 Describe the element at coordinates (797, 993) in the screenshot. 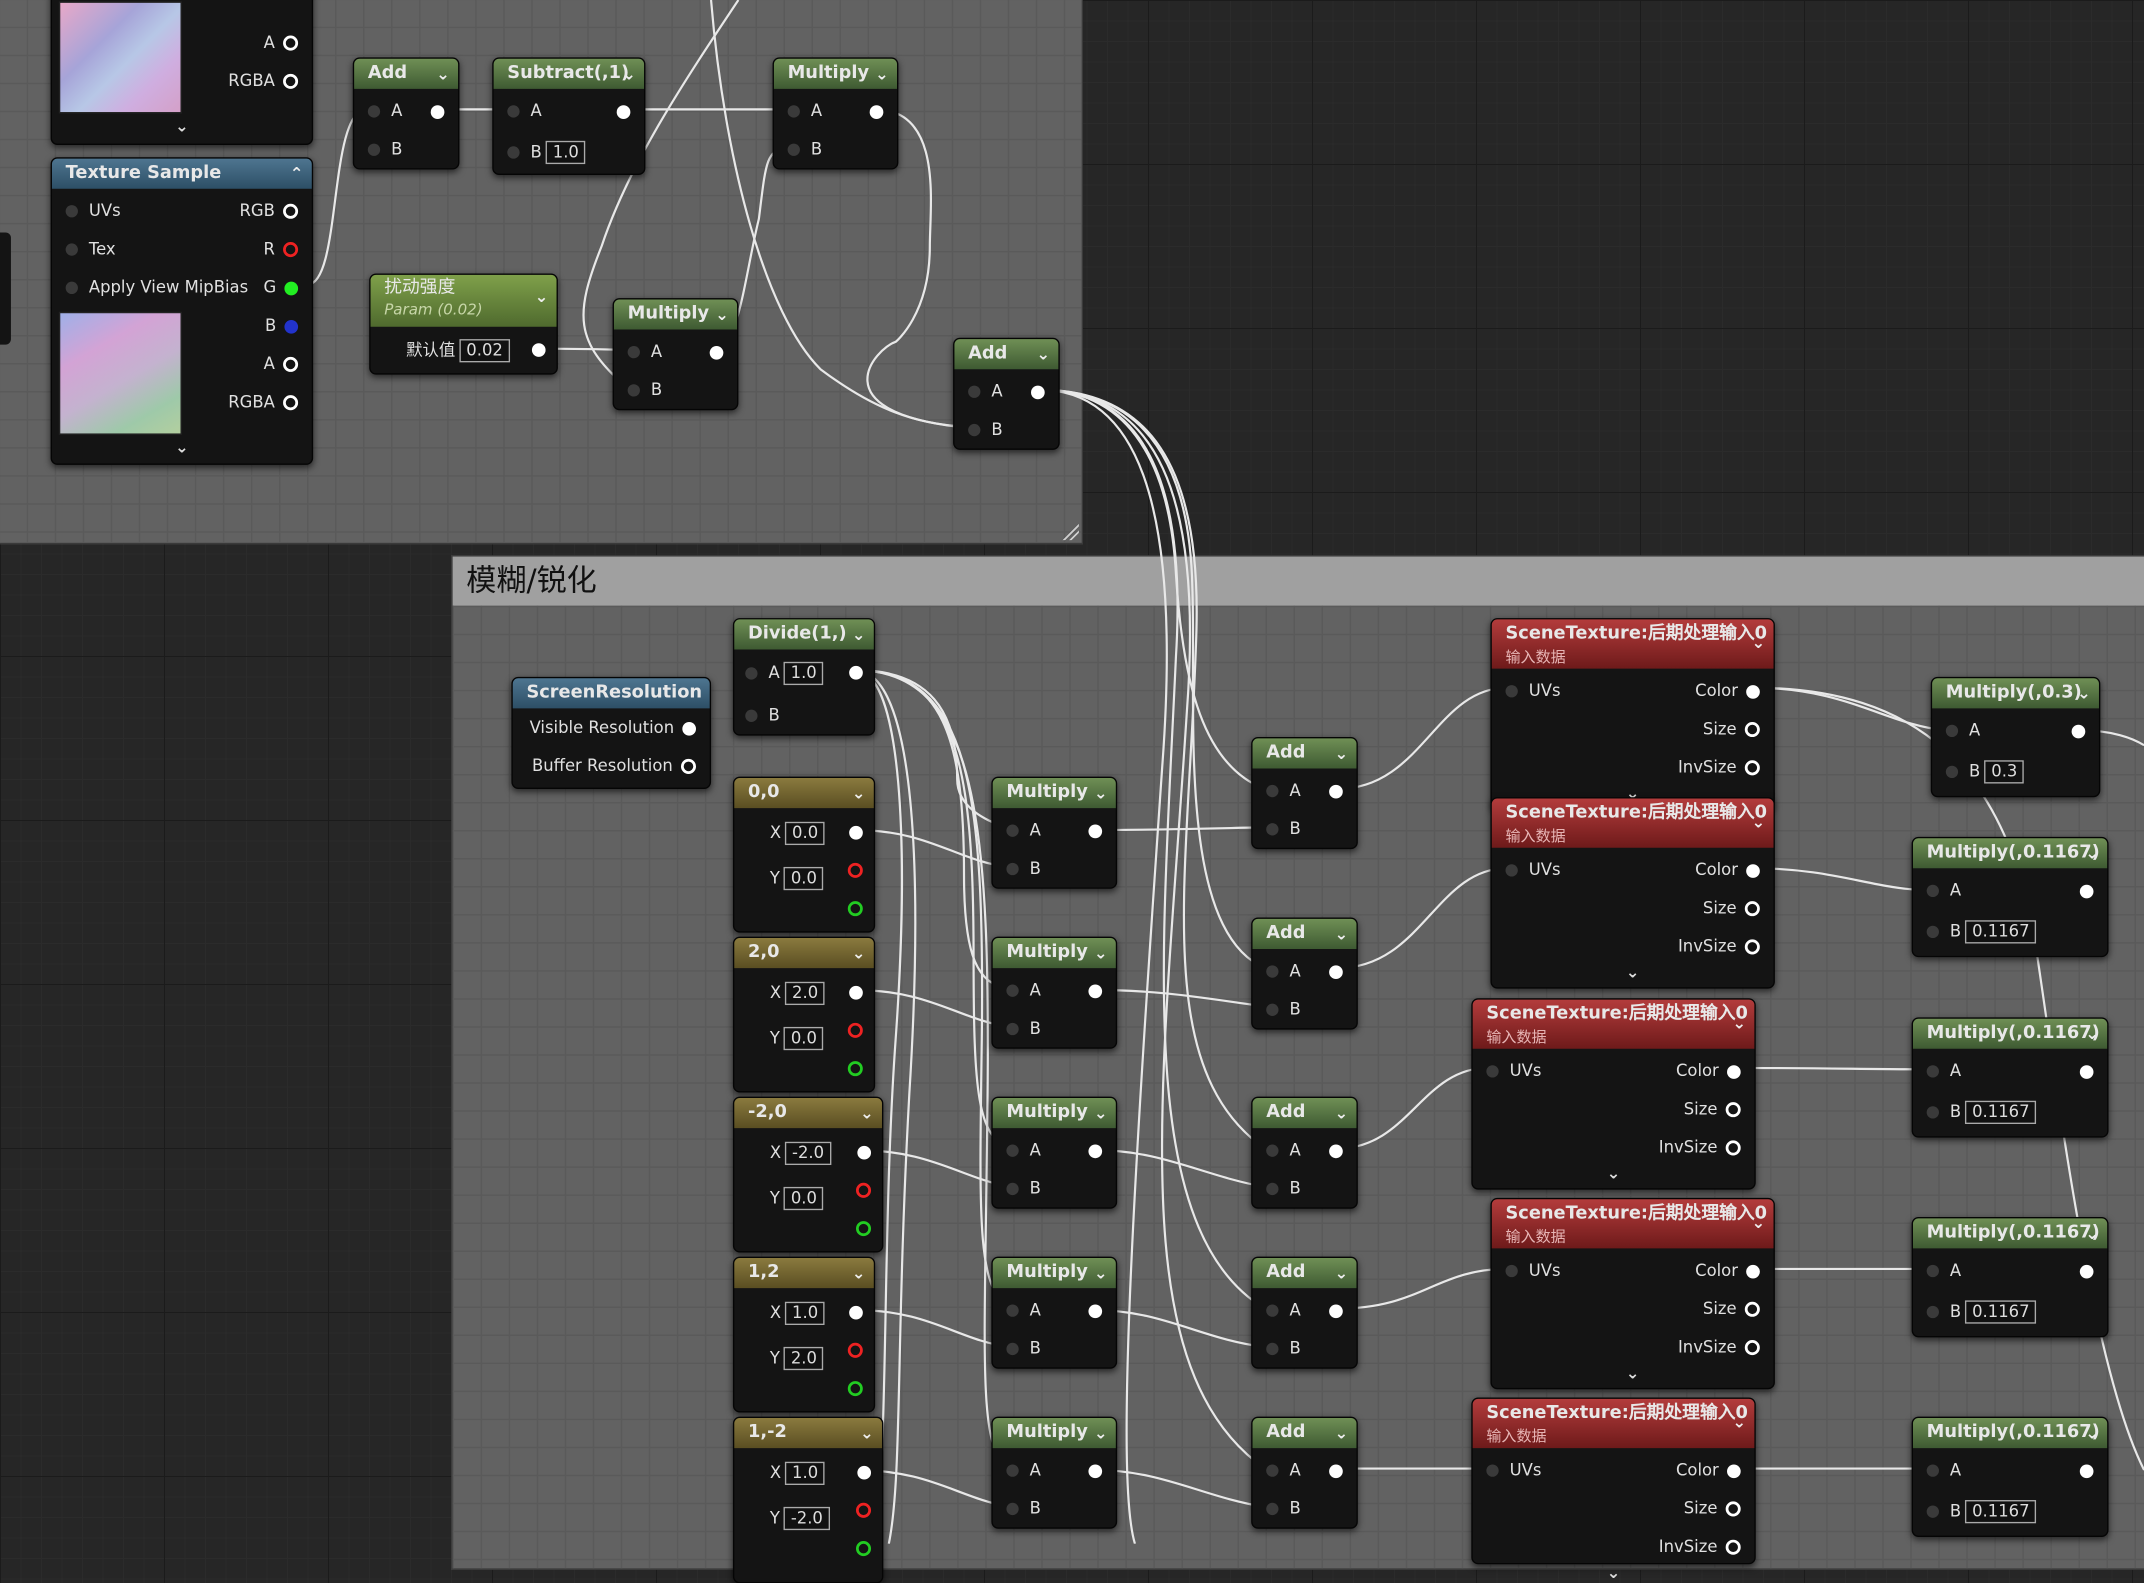

I see `x-value-row: X 2.0` at that location.